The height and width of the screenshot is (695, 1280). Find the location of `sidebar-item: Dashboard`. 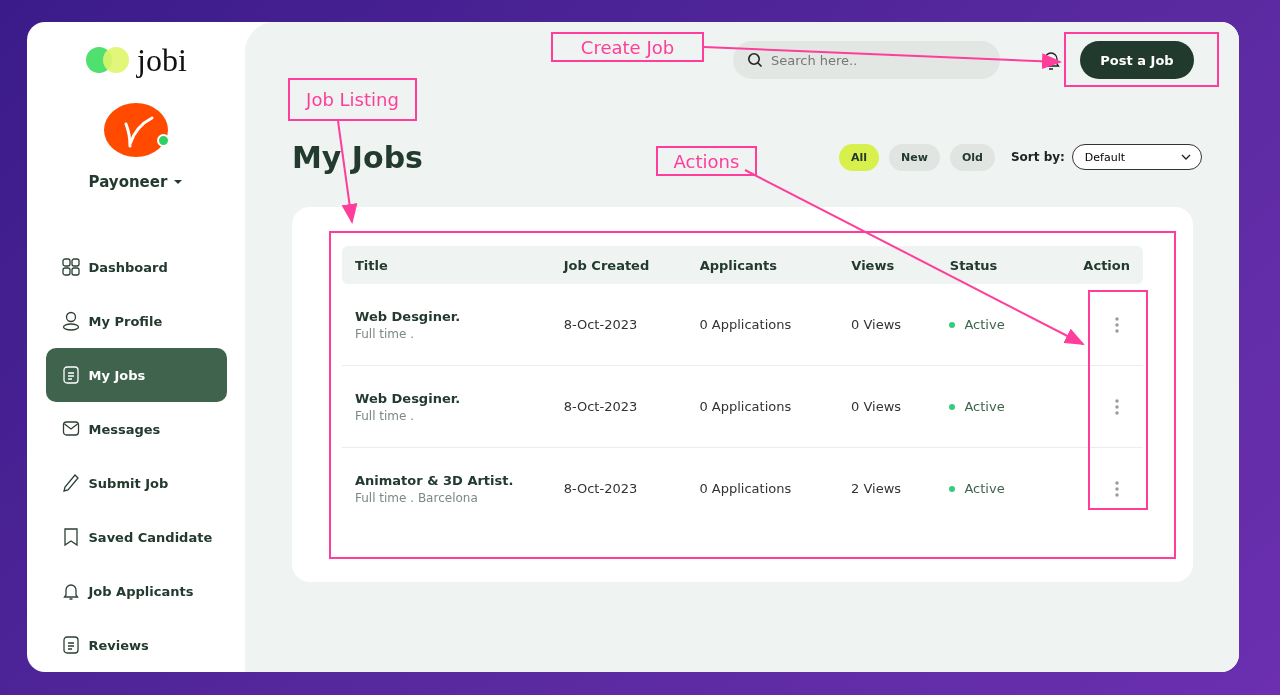

sidebar-item: Dashboard is located at coordinates (136, 267).